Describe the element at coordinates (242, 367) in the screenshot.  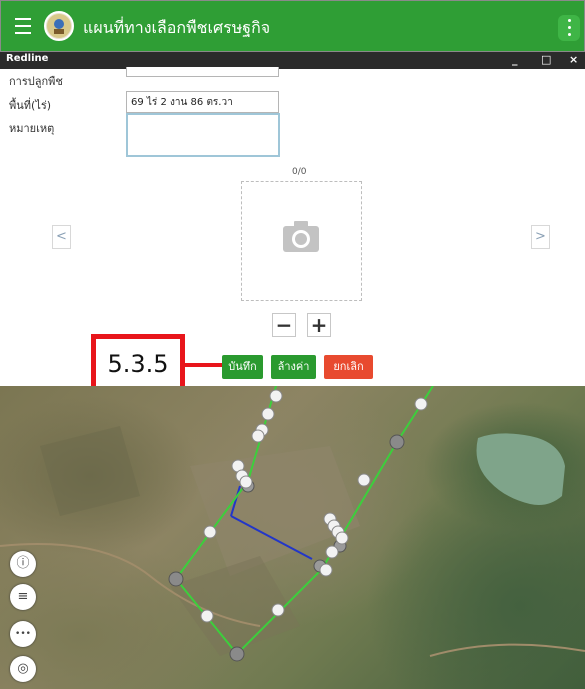
I see `save-button: บันทึก` at that location.